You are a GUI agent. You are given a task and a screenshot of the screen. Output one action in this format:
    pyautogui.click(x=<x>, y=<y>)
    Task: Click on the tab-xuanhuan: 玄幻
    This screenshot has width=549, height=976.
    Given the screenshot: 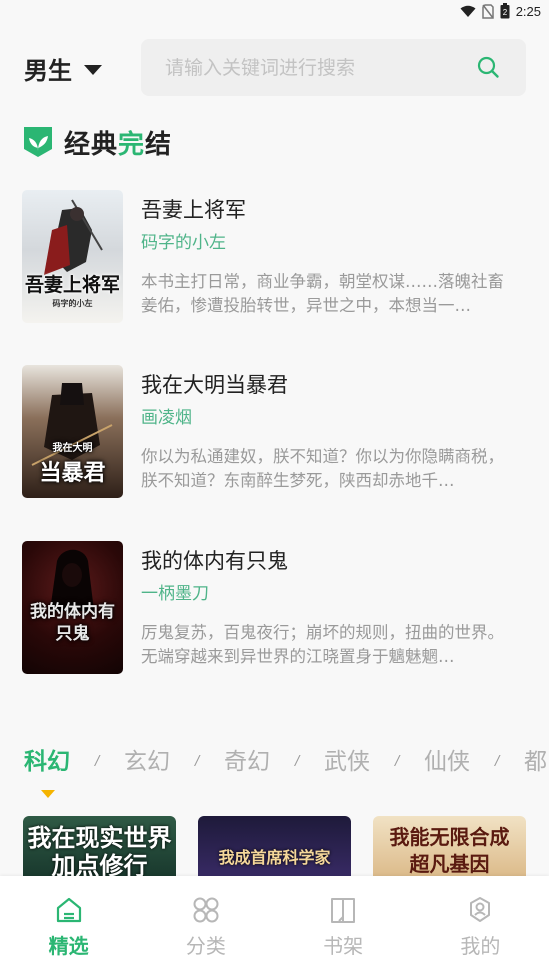 What is the action you would take?
    pyautogui.click(x=147, y=759)
    